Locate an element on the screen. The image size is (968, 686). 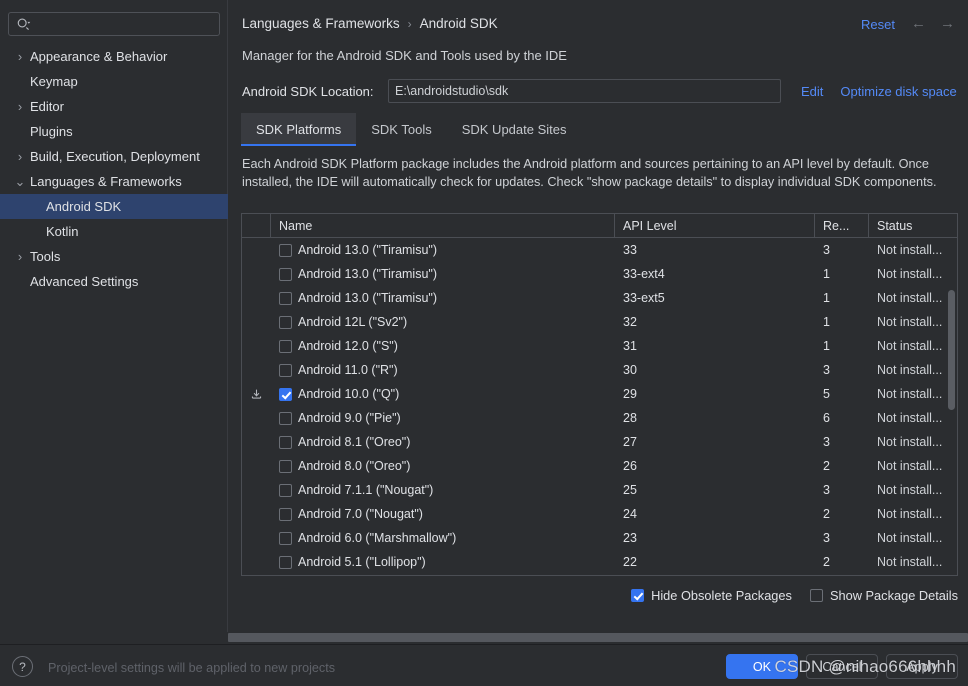
help-icon: ? is located at coordinates (22, 666).